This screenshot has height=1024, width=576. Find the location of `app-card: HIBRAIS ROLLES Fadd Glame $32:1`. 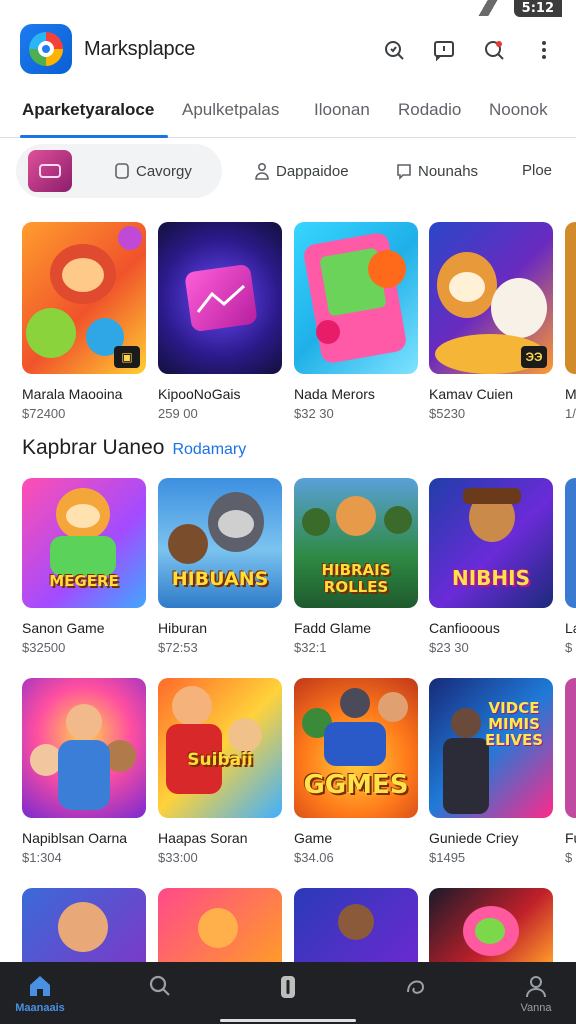

app-card: HIBRAIS ROLLES Fadd Glame $32:1 is located at coordinates (356, 566).